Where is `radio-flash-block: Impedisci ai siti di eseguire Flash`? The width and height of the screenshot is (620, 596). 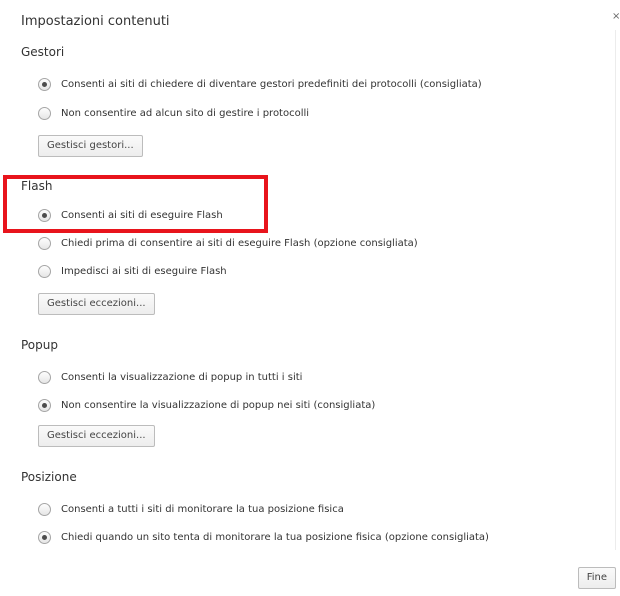
radio-flash-block: Impedisci ai siti di eseguire Flash is located at coordinates (132, 271).